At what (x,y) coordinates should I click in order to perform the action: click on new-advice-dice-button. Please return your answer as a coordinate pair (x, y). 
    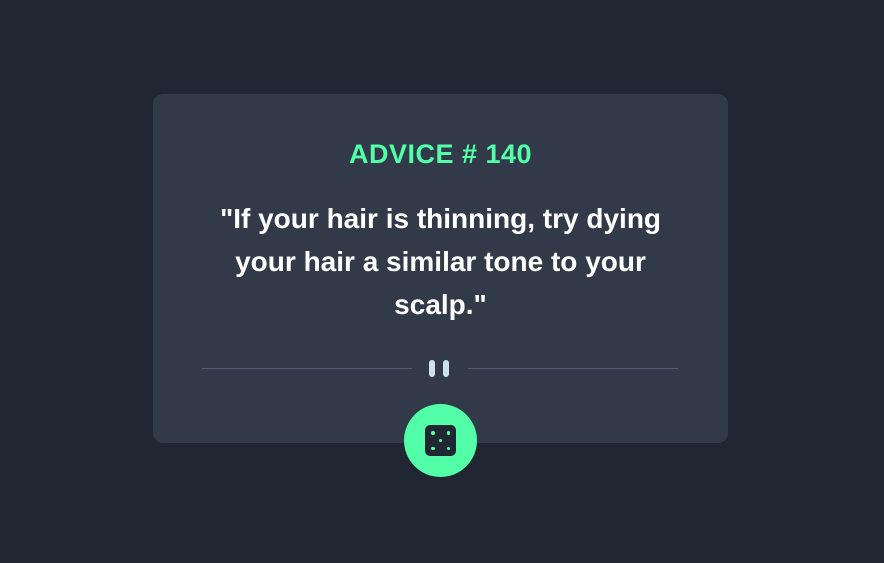
    Looking at the image, I should click on (440, 440).